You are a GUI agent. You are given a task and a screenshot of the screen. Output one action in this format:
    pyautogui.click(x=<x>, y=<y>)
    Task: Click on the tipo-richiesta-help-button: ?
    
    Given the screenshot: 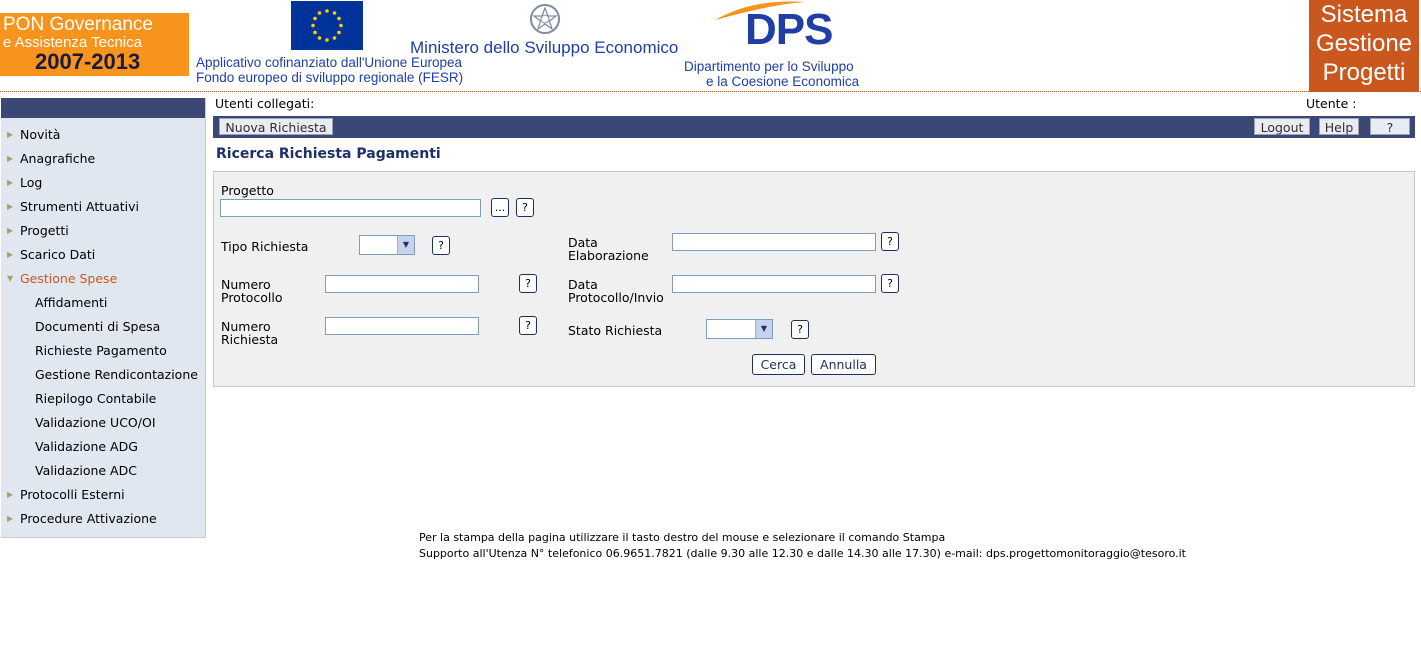 What is the action you would take?
    pyautogui.click(x=441, y=245)
    